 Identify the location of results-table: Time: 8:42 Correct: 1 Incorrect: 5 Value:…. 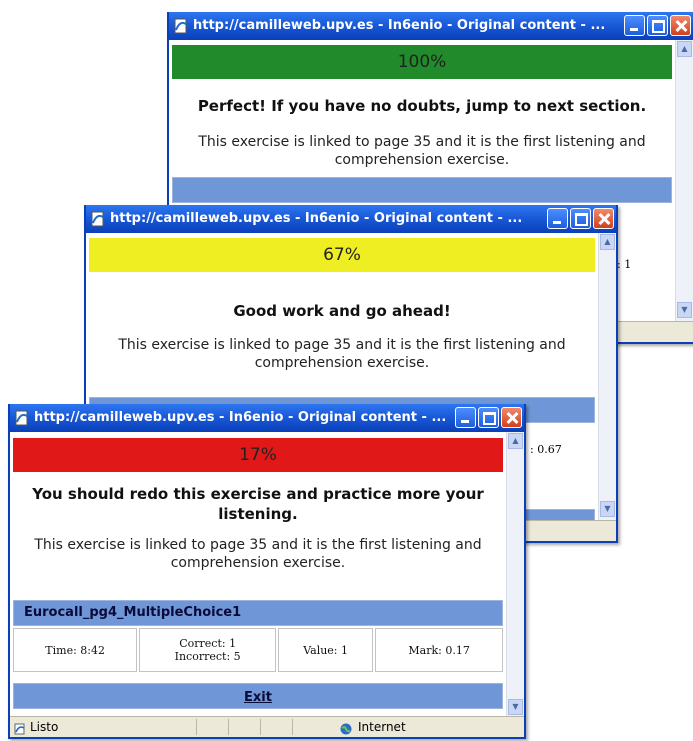
(258, 650).